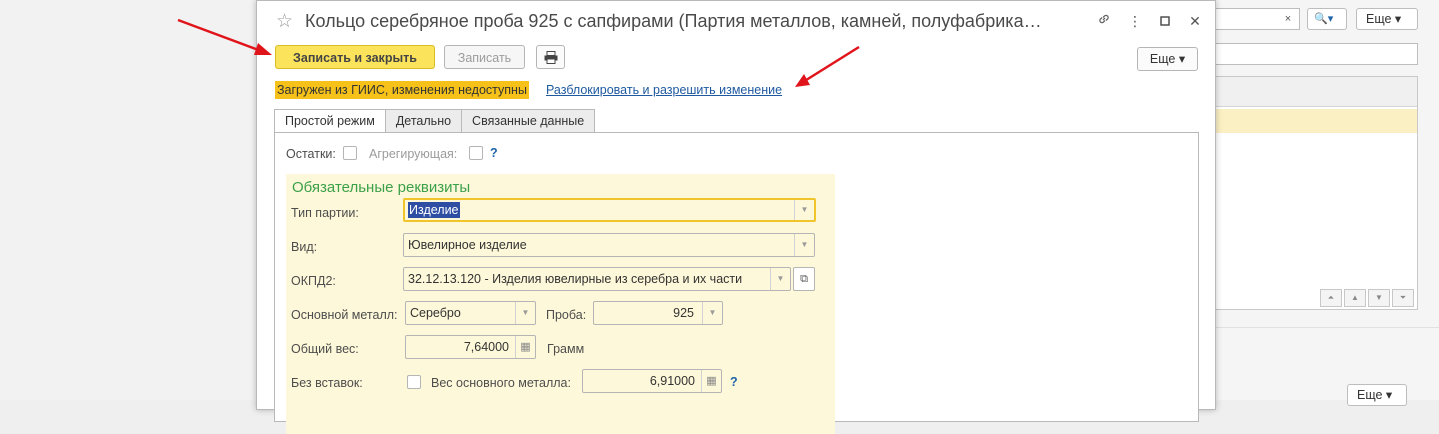 The image size is (1439, 434). What do you see at coordinates (658, 313) in the screenshot?
I see `proba-field: 925 ▼` at bounding box center [658, 313].